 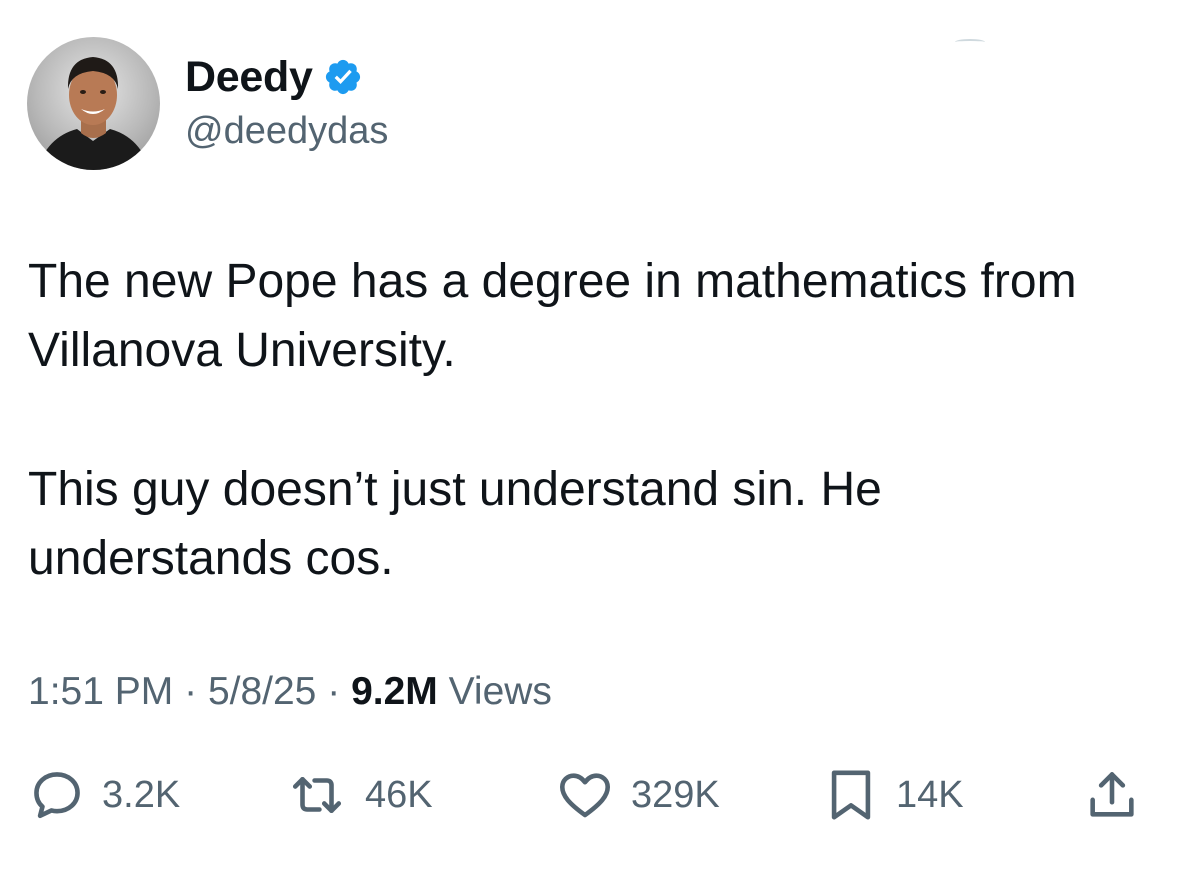 What do you see at coordinates (93, 113) in the screenshot?
I see `avatar-image` at bounding box center [93, 113].